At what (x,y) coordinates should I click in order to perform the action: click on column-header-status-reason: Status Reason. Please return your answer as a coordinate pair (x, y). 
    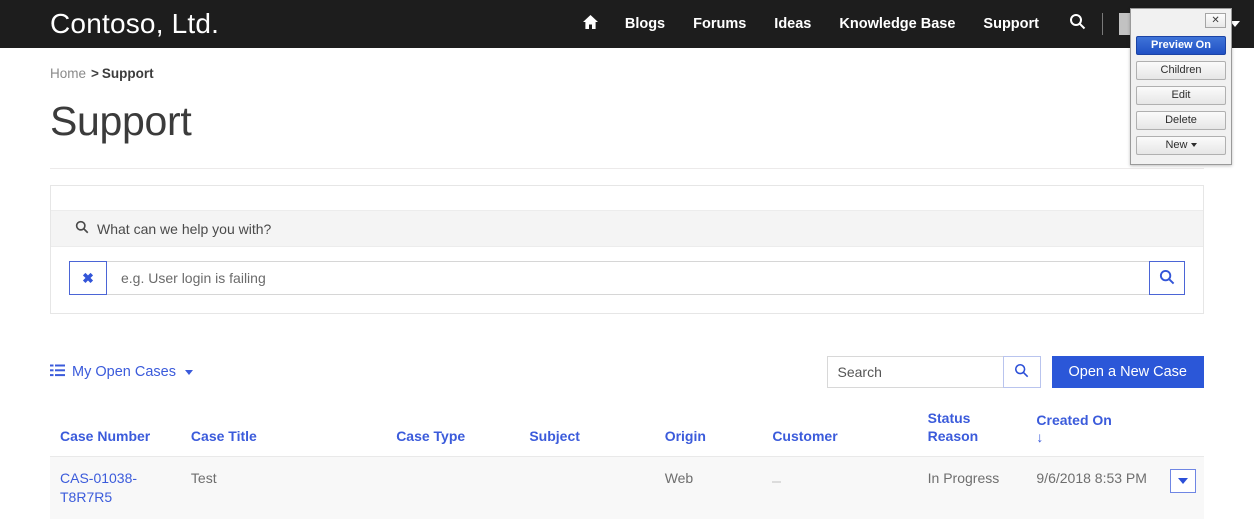
    Looking at the image, I should click on (972, 434).